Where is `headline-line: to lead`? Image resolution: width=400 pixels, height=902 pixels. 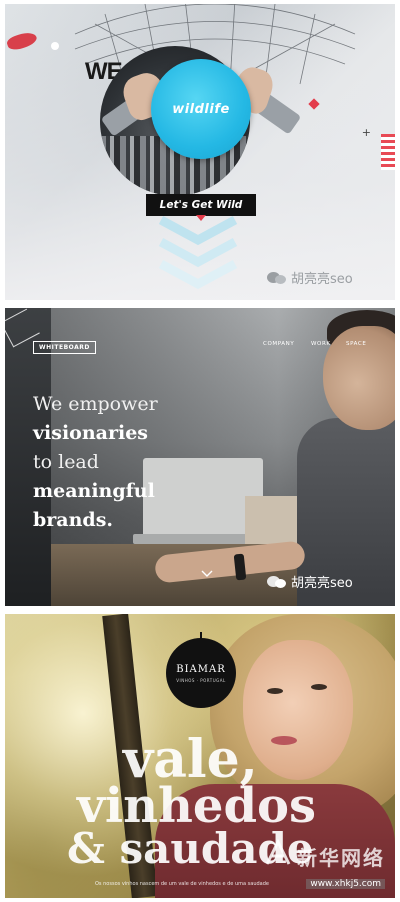 headline-line: to lead is located at coordinates (66, 462).